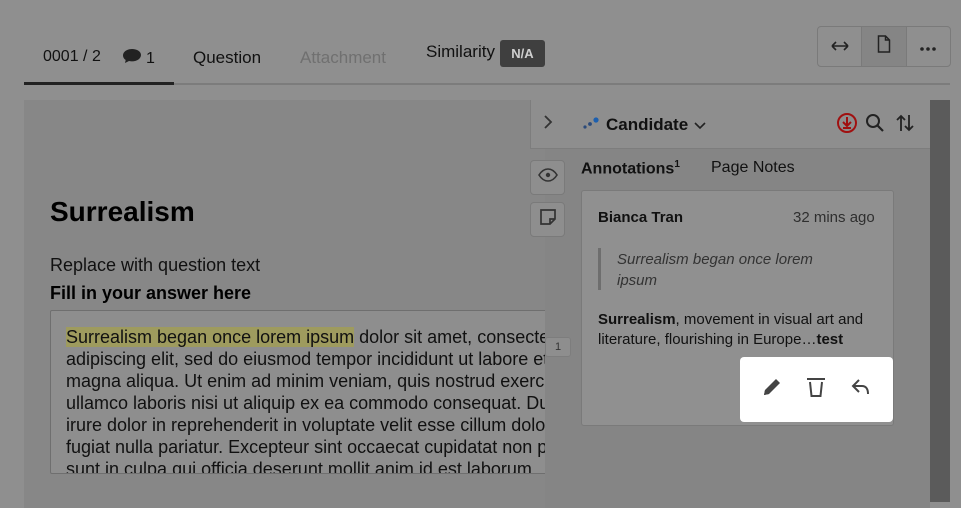 This screenshot has width=961, height=508. What do you see at coordinates (700, 125) in the screenshot?
I see `chevron-down-icon` at bounding box center [700, 125].